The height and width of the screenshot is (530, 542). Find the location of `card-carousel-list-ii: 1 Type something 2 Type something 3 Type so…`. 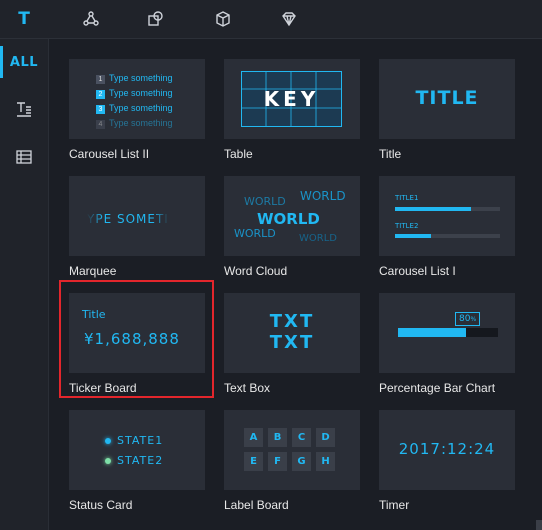

card-carousel-list-ii: 1 Type something 2 Type something 3 Type so… is located at coordinates (137, 114).